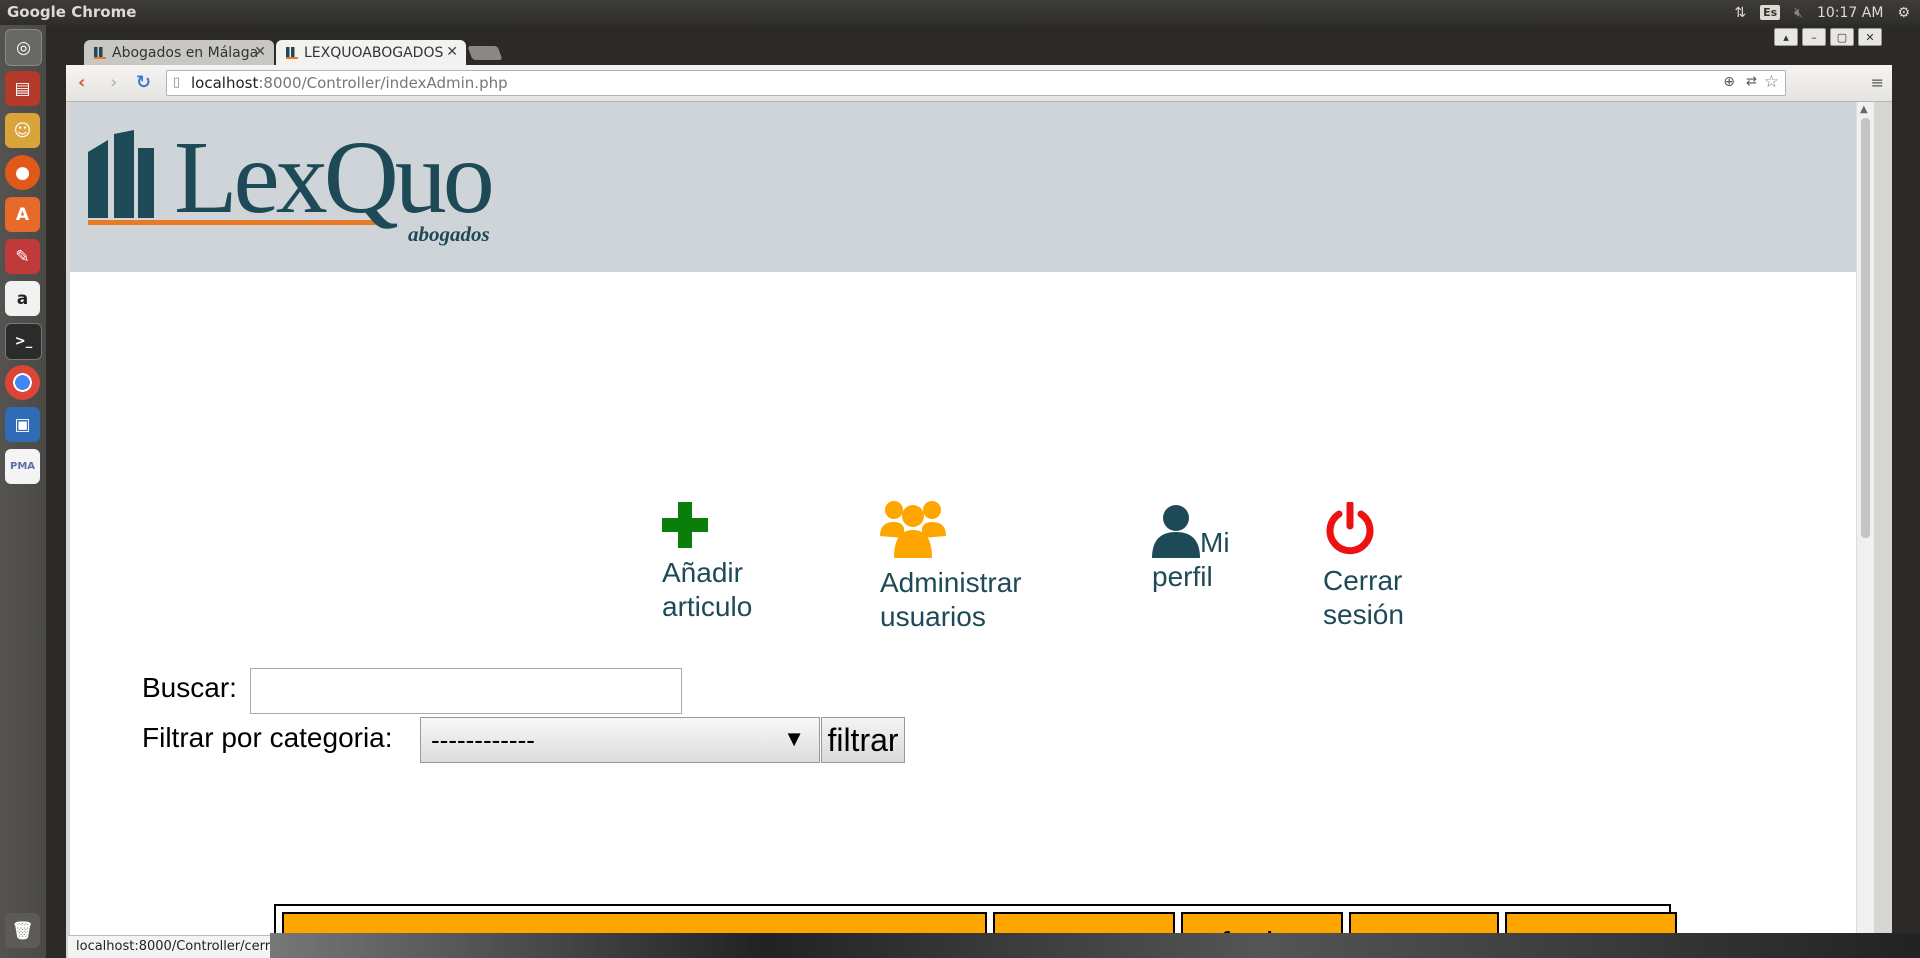 This screenshot has width=1920, height=958. Describe the element at coordinates (1751, 81) in the screenshot. I see `translate-icon: ⇄` at that location.